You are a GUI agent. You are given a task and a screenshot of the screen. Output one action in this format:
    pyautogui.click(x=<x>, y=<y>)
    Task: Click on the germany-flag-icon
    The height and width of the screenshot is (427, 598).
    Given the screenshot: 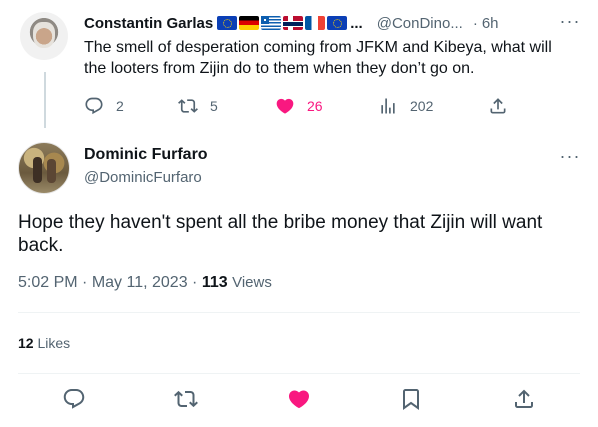 What is the action you would take?
    pyautogui.click(x=249, y=23)
    